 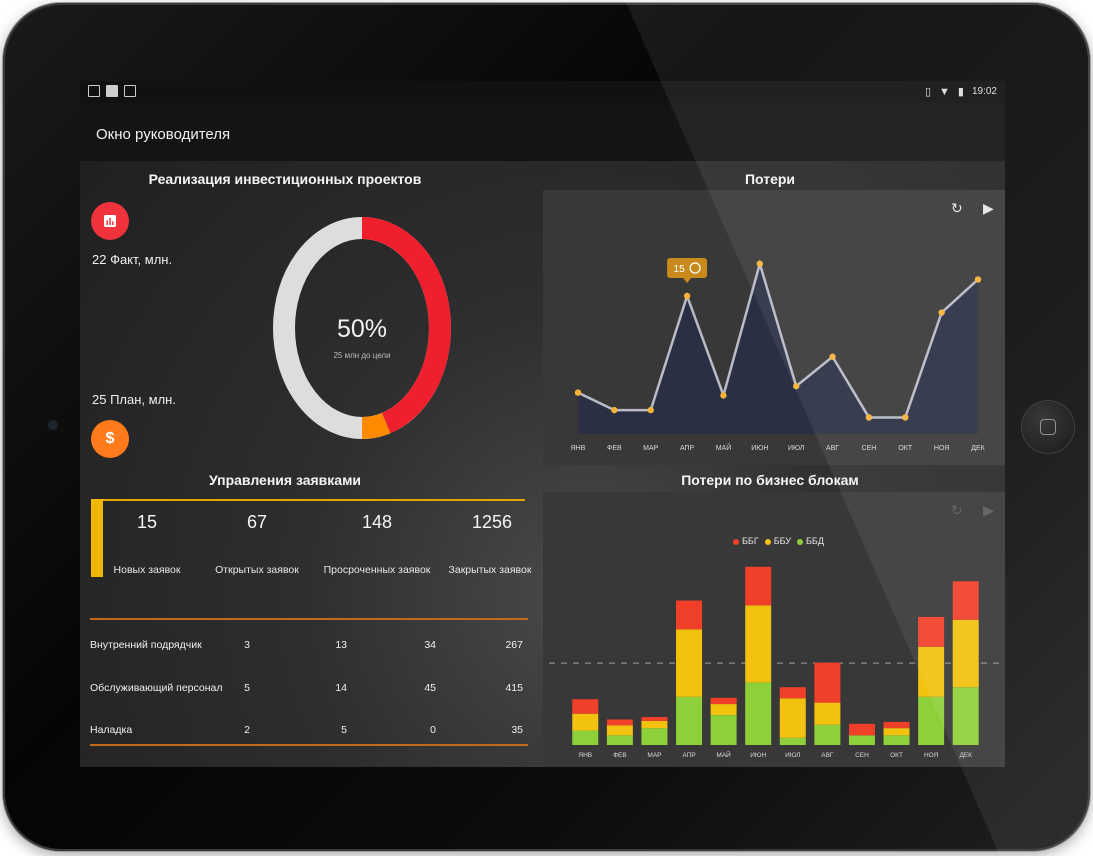 I want to click on home-square-icon, so click(x=1048, y=427).